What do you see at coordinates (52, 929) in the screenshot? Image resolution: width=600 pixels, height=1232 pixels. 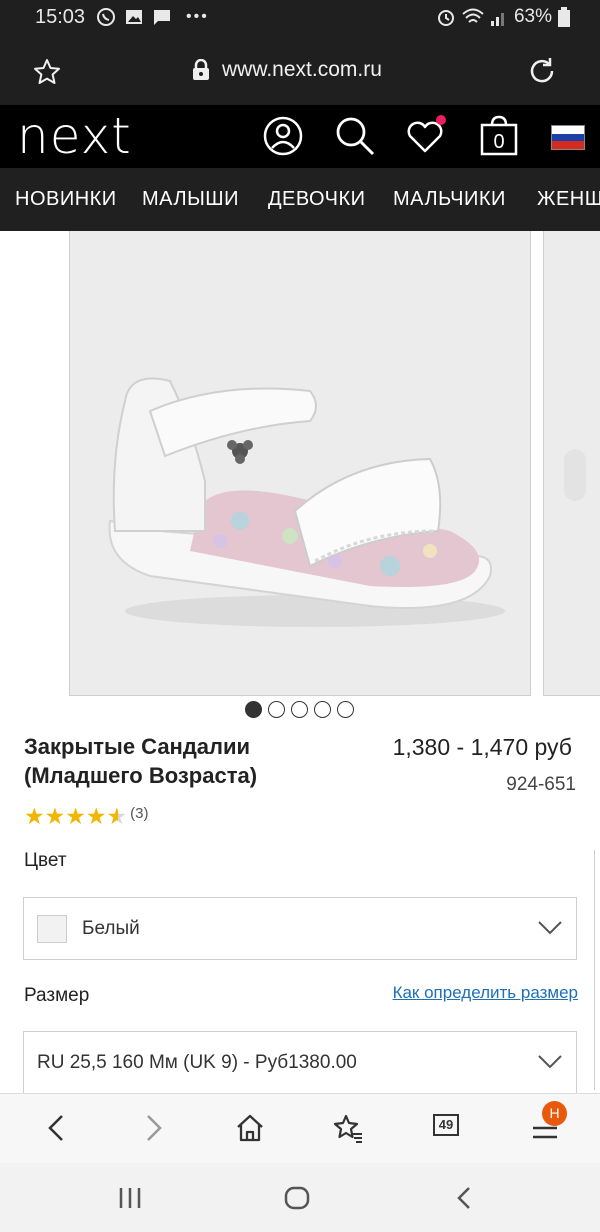 I see `color-swatch` at bounding box center [52, 929].